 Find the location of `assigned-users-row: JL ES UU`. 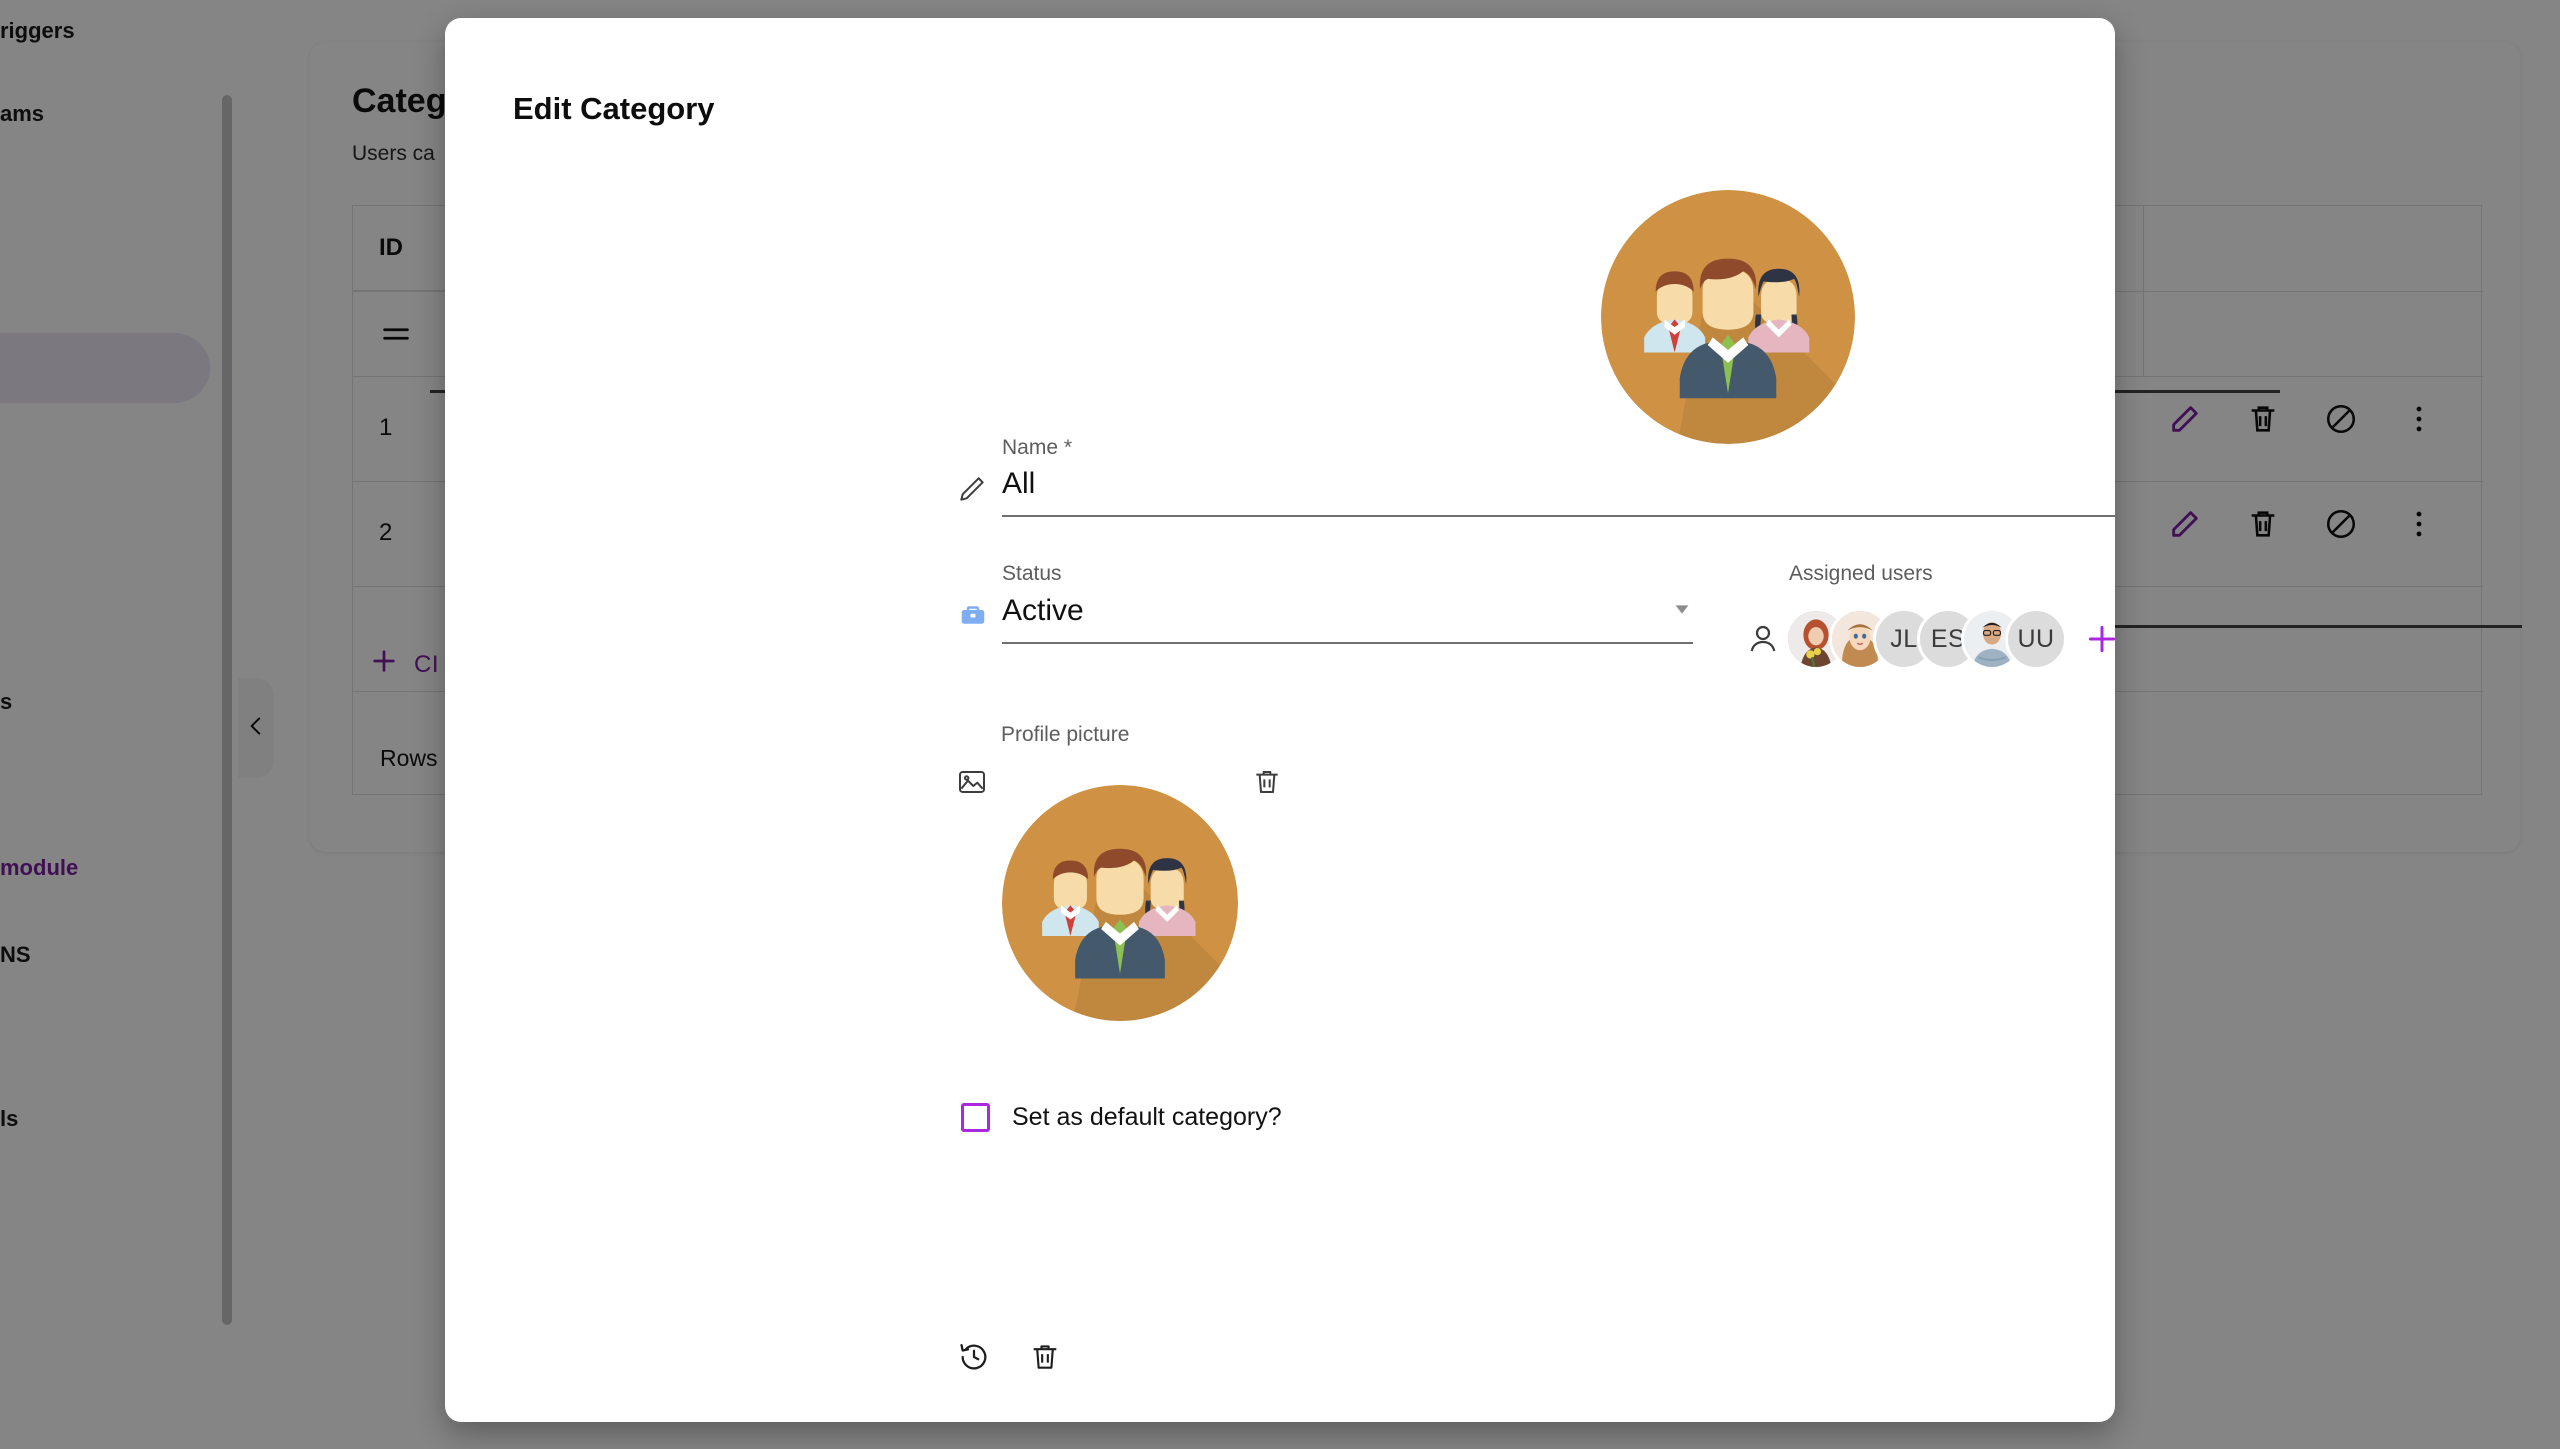

assigned-users-row: JL ES UU is located at coordinates (1930, 639).